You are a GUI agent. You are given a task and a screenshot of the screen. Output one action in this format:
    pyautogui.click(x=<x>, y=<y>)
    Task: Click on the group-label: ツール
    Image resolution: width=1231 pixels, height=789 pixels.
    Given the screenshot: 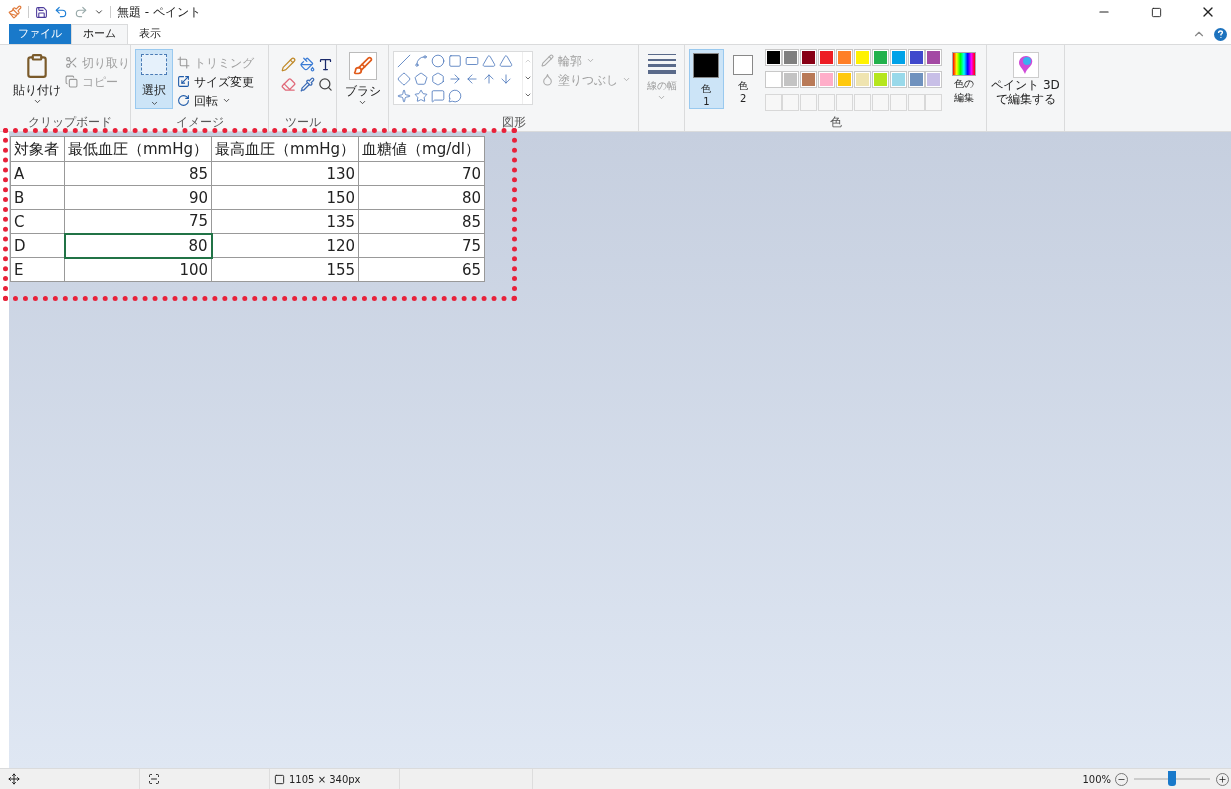 What is the action you would take?
    pyautogui.click(x=302, y=123)
    